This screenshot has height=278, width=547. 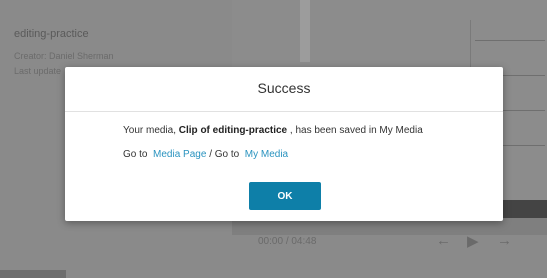 What do you see at coordinates (233, 130) in the screenshot?
I see `media-name: Clip of editing-practice` at bounding box center [233, 130].